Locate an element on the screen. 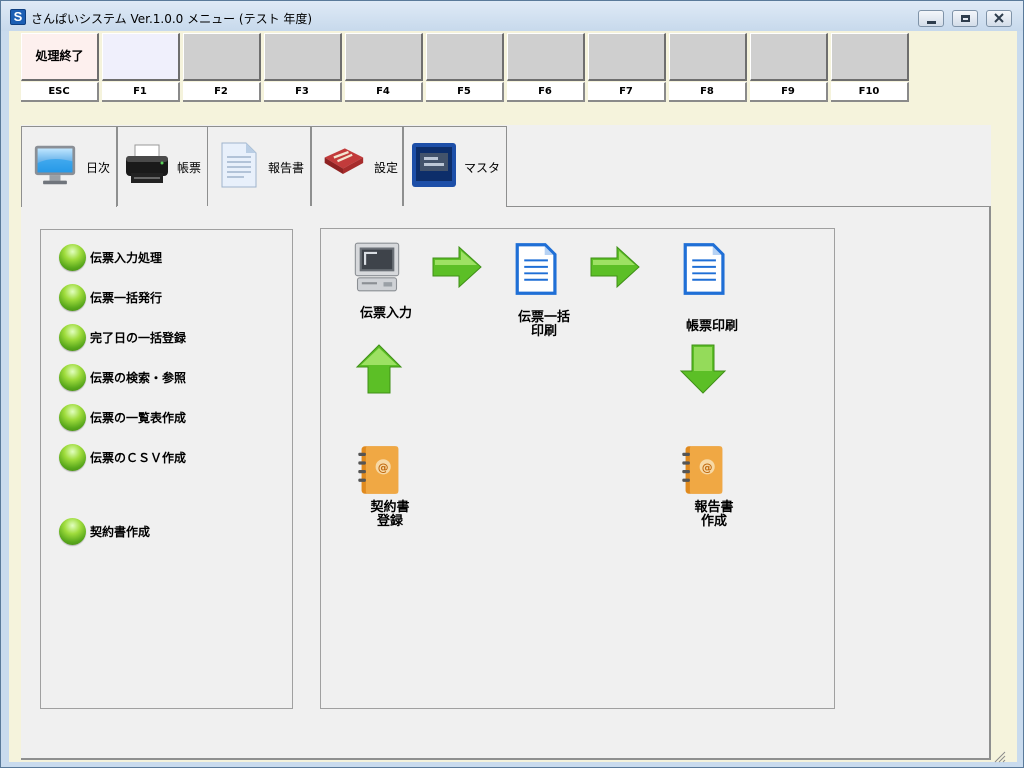 The width and height of the screenshot is (1024, 768). flow-bulk-print: 伝票一括 印刷 is located at coordinates (539, 290).